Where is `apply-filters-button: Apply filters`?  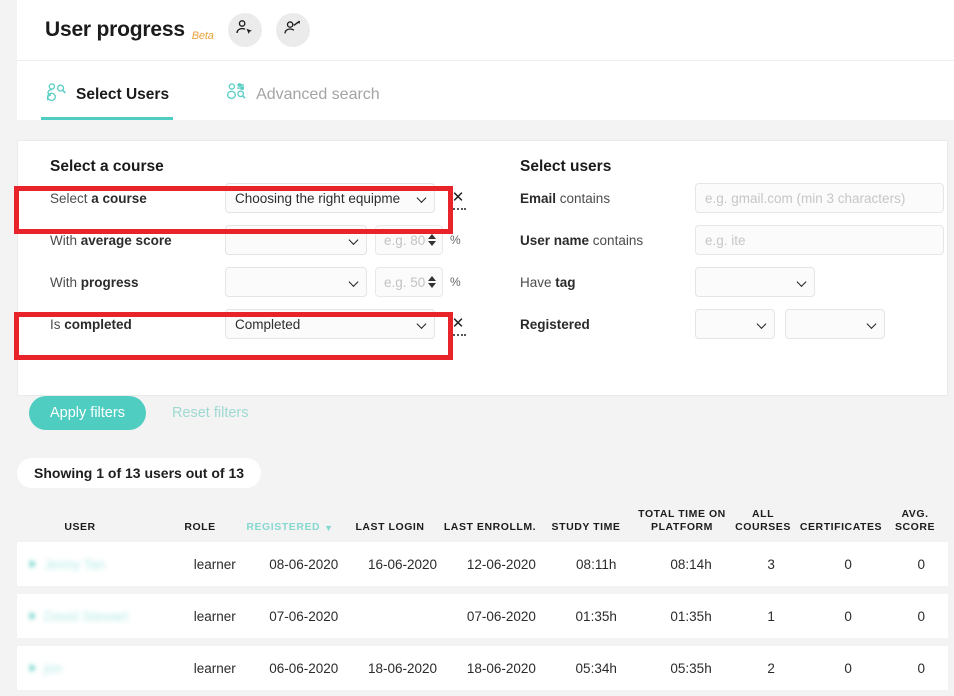
apply-filters-button: Apply filters is located at coordinates (87, 413).